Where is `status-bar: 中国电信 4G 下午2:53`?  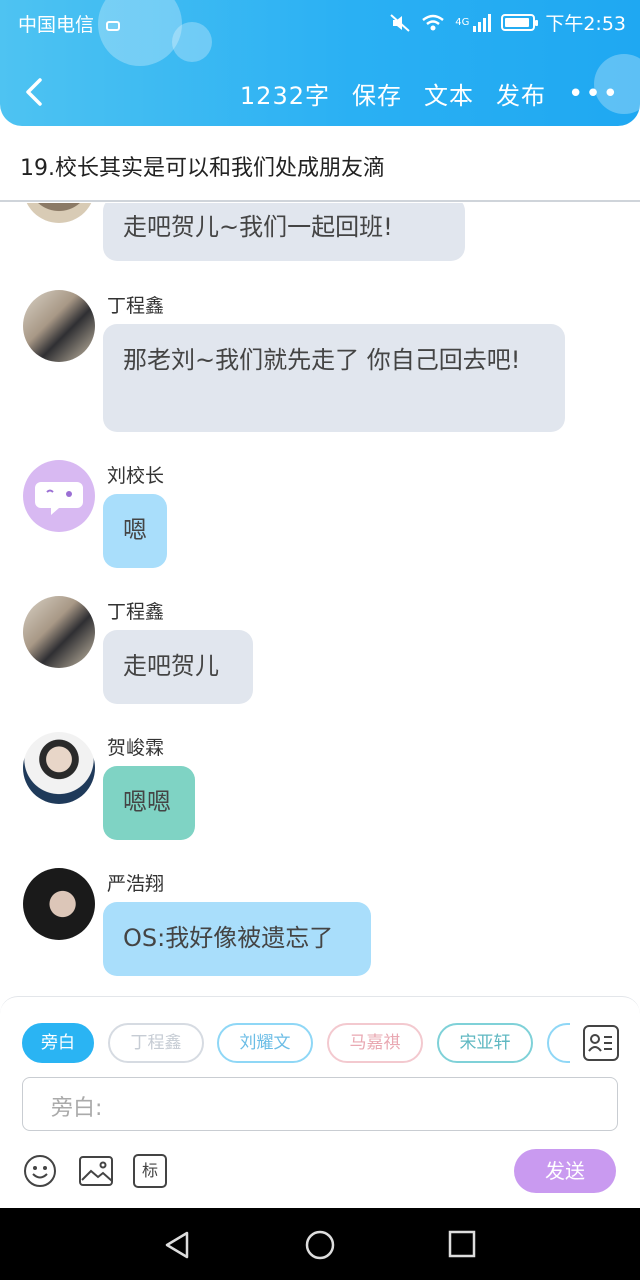 status-bar: 中国电信 4G 下午2:53 is located at coordinates (320, 22).